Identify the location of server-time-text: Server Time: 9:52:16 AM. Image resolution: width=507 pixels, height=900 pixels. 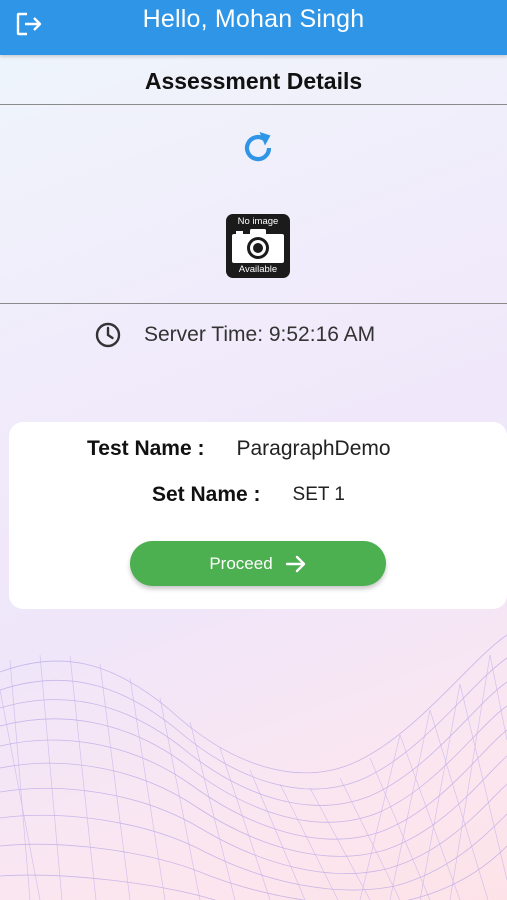
(260, 334).